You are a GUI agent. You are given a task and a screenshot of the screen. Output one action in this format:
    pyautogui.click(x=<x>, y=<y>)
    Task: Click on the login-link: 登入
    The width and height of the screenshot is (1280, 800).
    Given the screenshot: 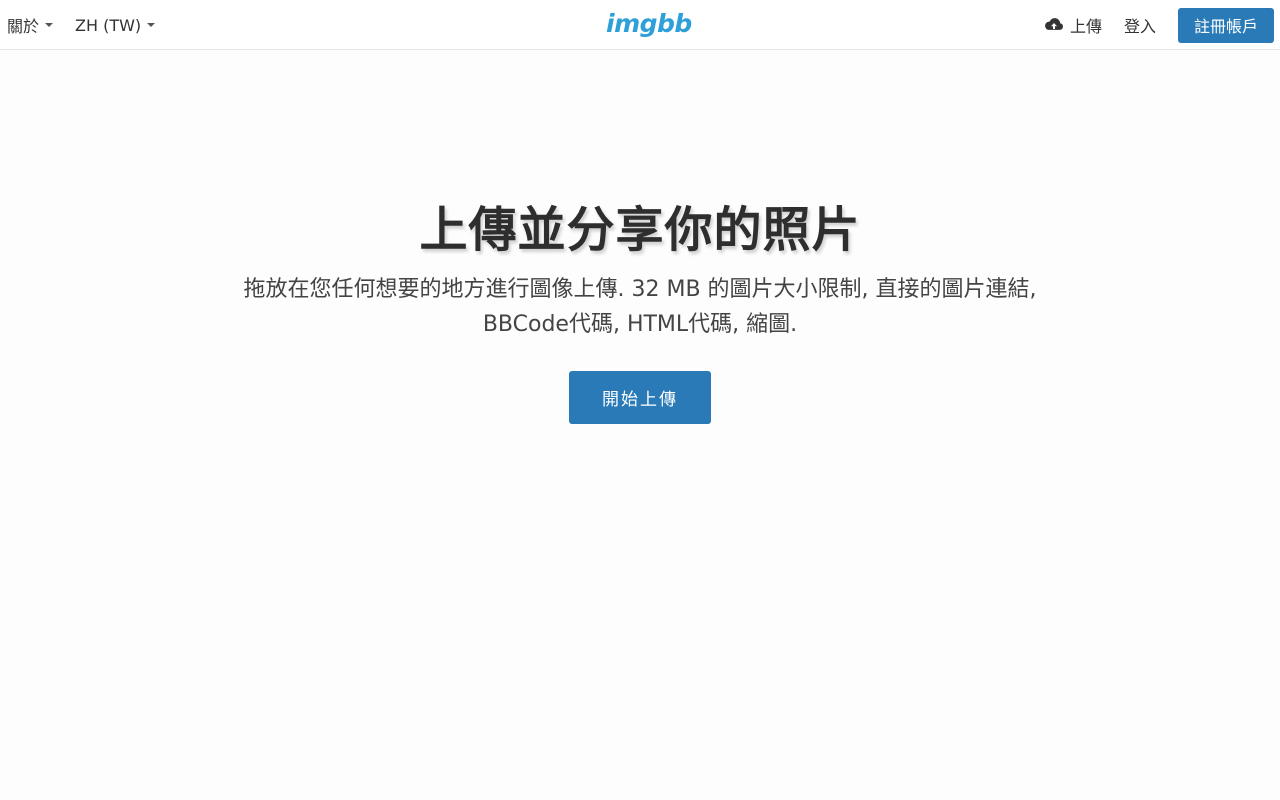 What is the action you would take?
    pyautogui.click(x=1140, y=25)
    